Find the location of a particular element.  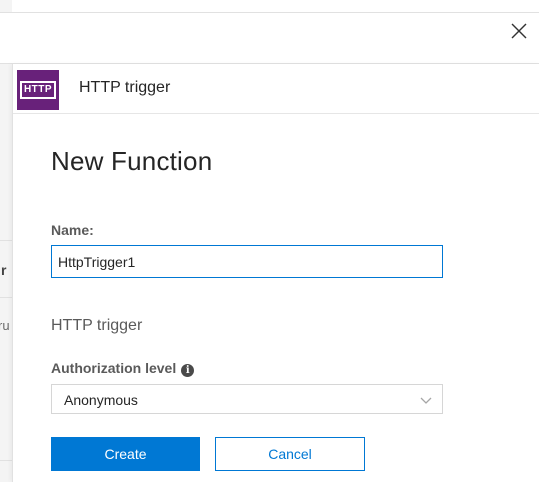

authorization-level-select: Anonymous is located at coordinates (247, 399).